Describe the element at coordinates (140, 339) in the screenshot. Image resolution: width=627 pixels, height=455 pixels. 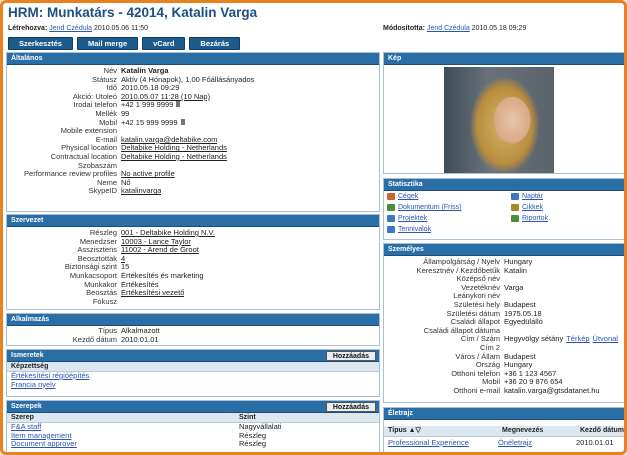
I see `field-value: 2010.01.01` at that location.